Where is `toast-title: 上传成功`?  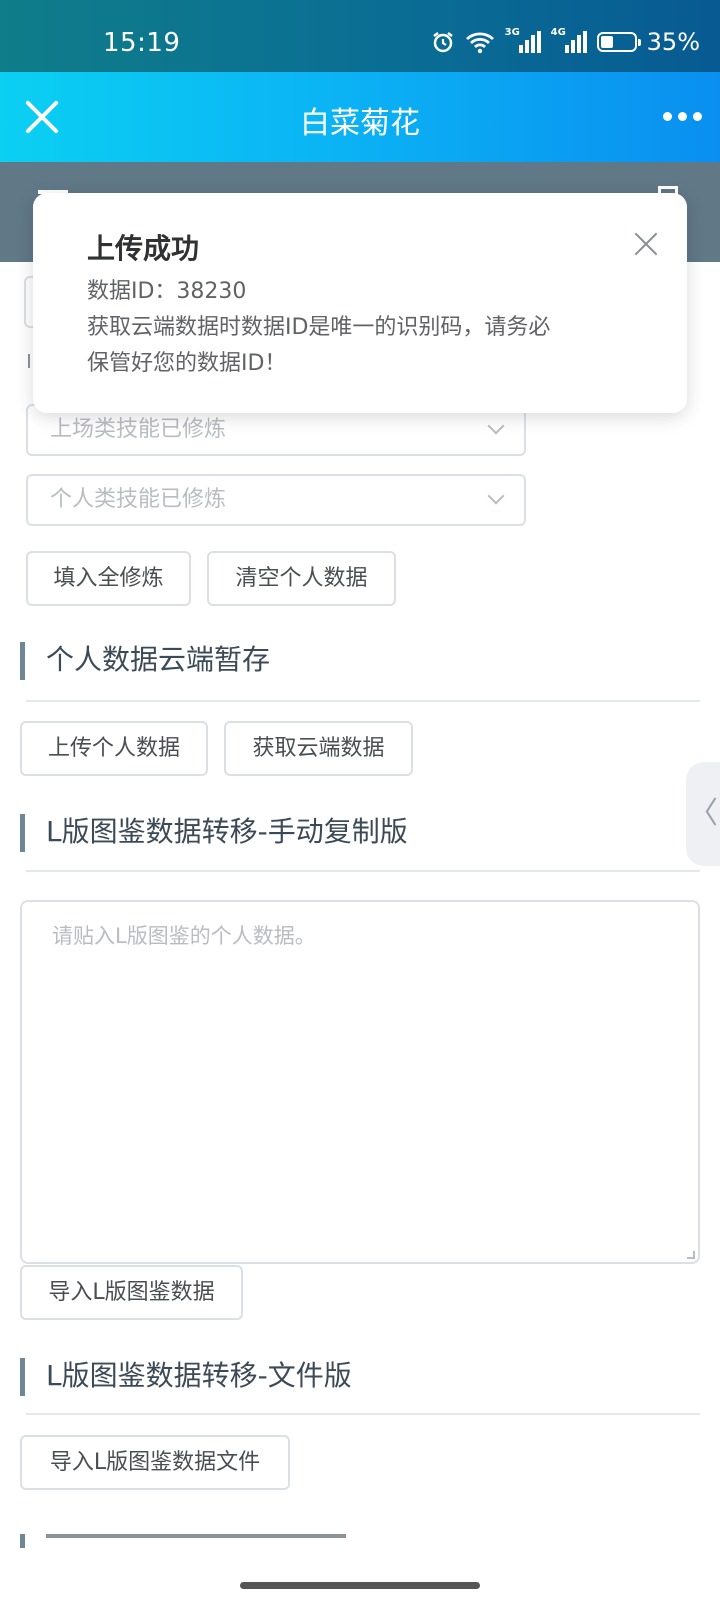
toast-title: 上传成功 is located at coordinates (143, 248).